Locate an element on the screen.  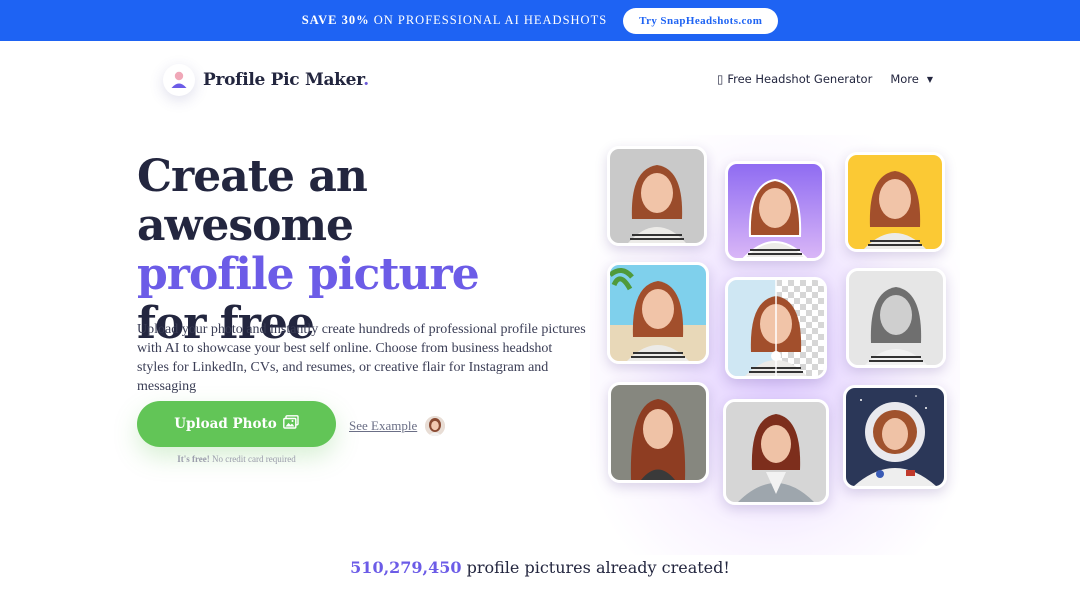
portrait-tile-transparent-compare is located at coordinates (776, 328).